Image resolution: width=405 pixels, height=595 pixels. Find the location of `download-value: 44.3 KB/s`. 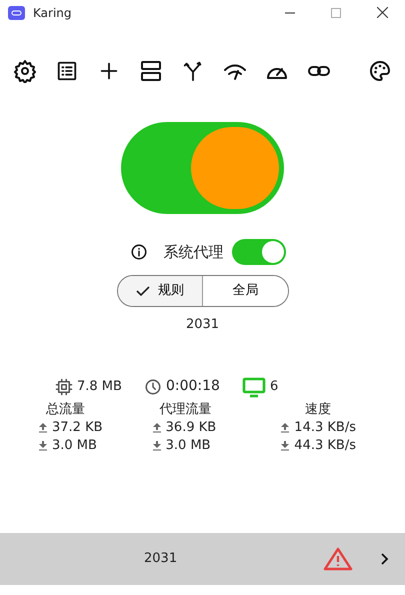

download-value: 44.3 KB/s is located at coordinates (325, 445).